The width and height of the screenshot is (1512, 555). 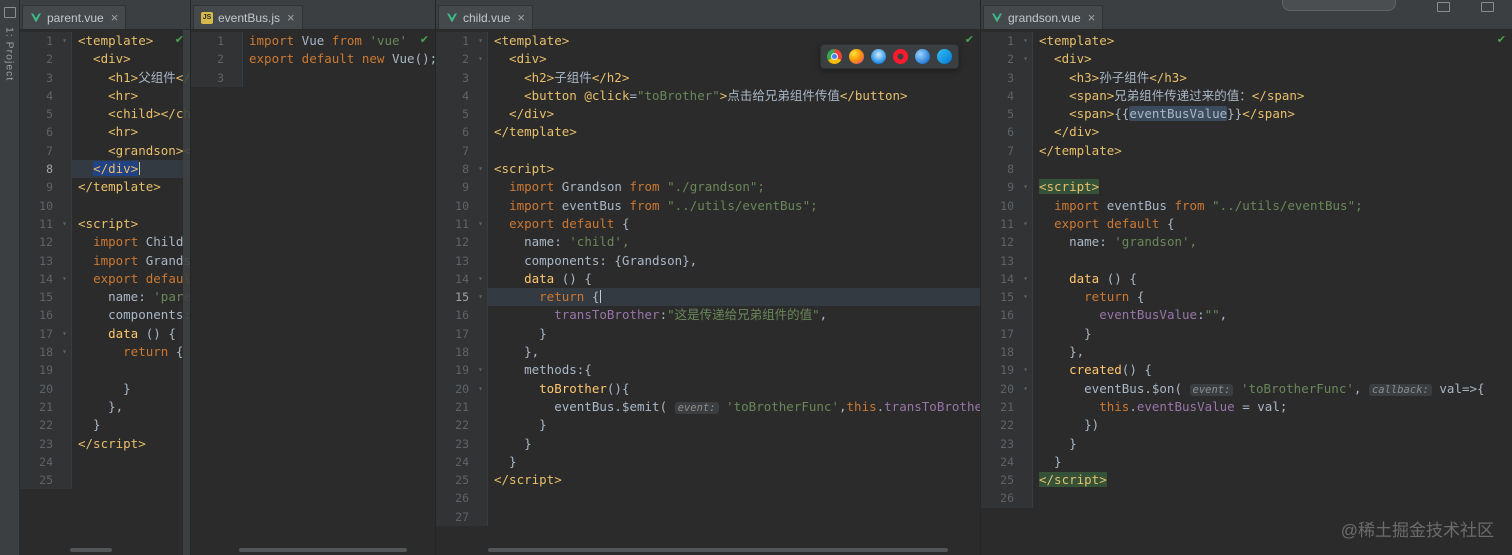 What do you see at coordinates (105, 443) in the screenshot?
I see `code-line: 23 </script>` at bounding box center [105, 443].